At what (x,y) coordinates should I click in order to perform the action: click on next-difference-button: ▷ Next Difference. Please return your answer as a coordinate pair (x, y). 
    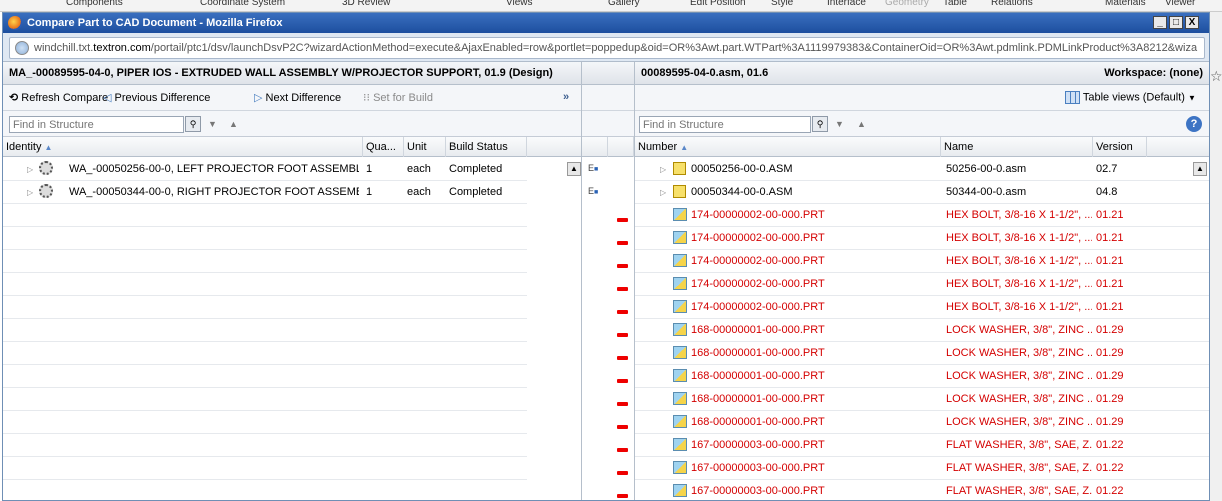
    Looking at the image, I should click on (297, 97).